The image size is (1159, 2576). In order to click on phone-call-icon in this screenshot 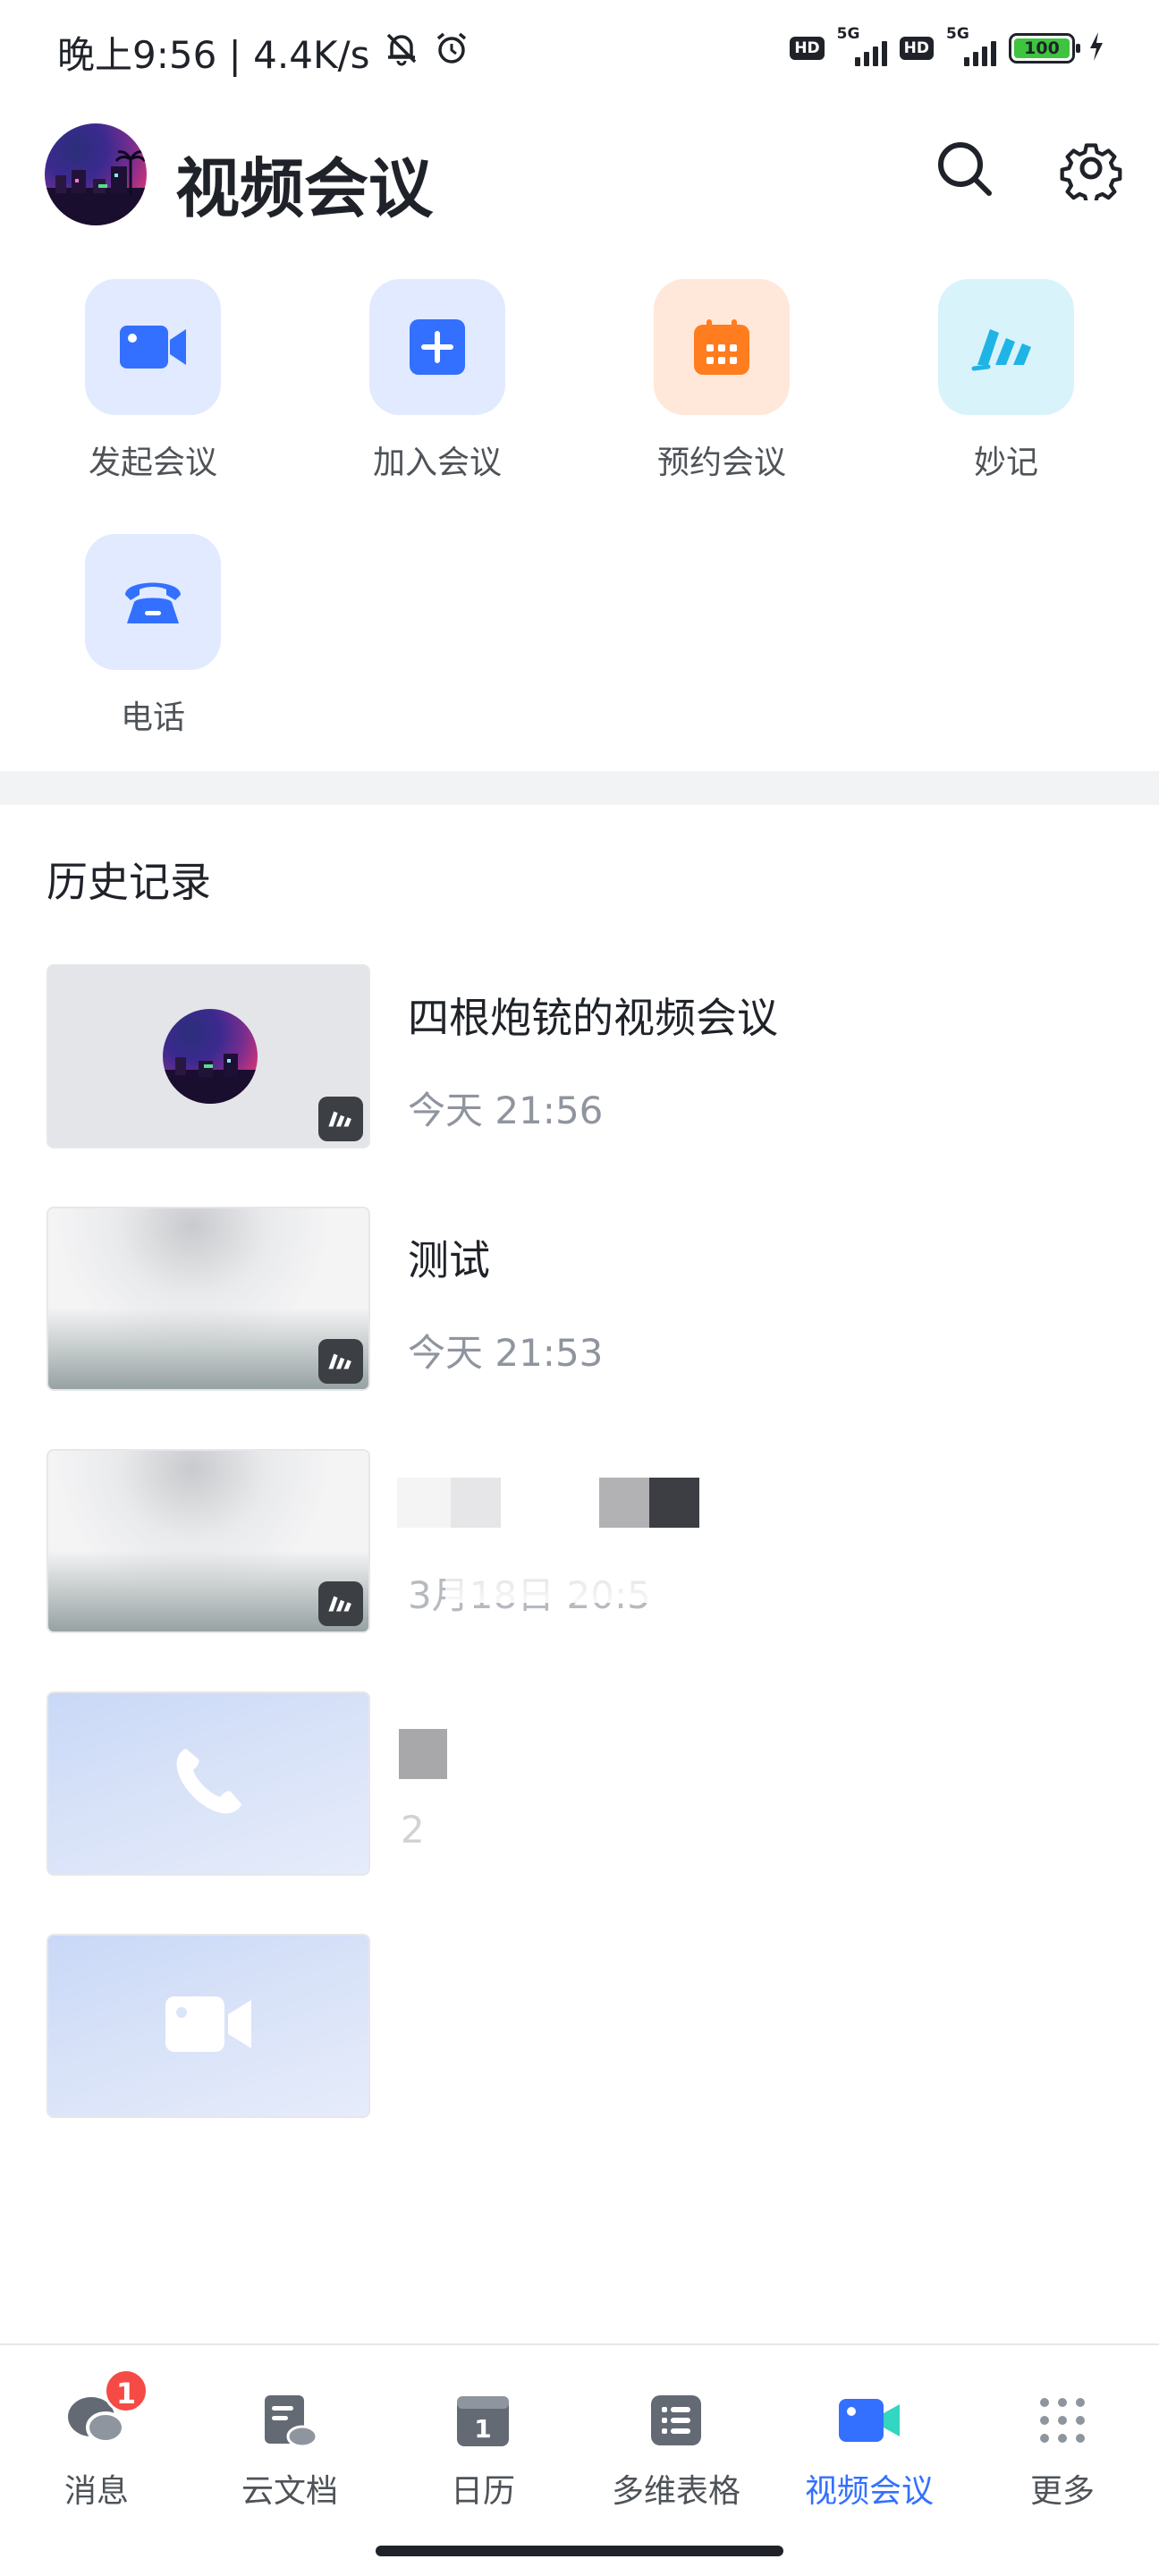, I will do `click(208, 1783)`.